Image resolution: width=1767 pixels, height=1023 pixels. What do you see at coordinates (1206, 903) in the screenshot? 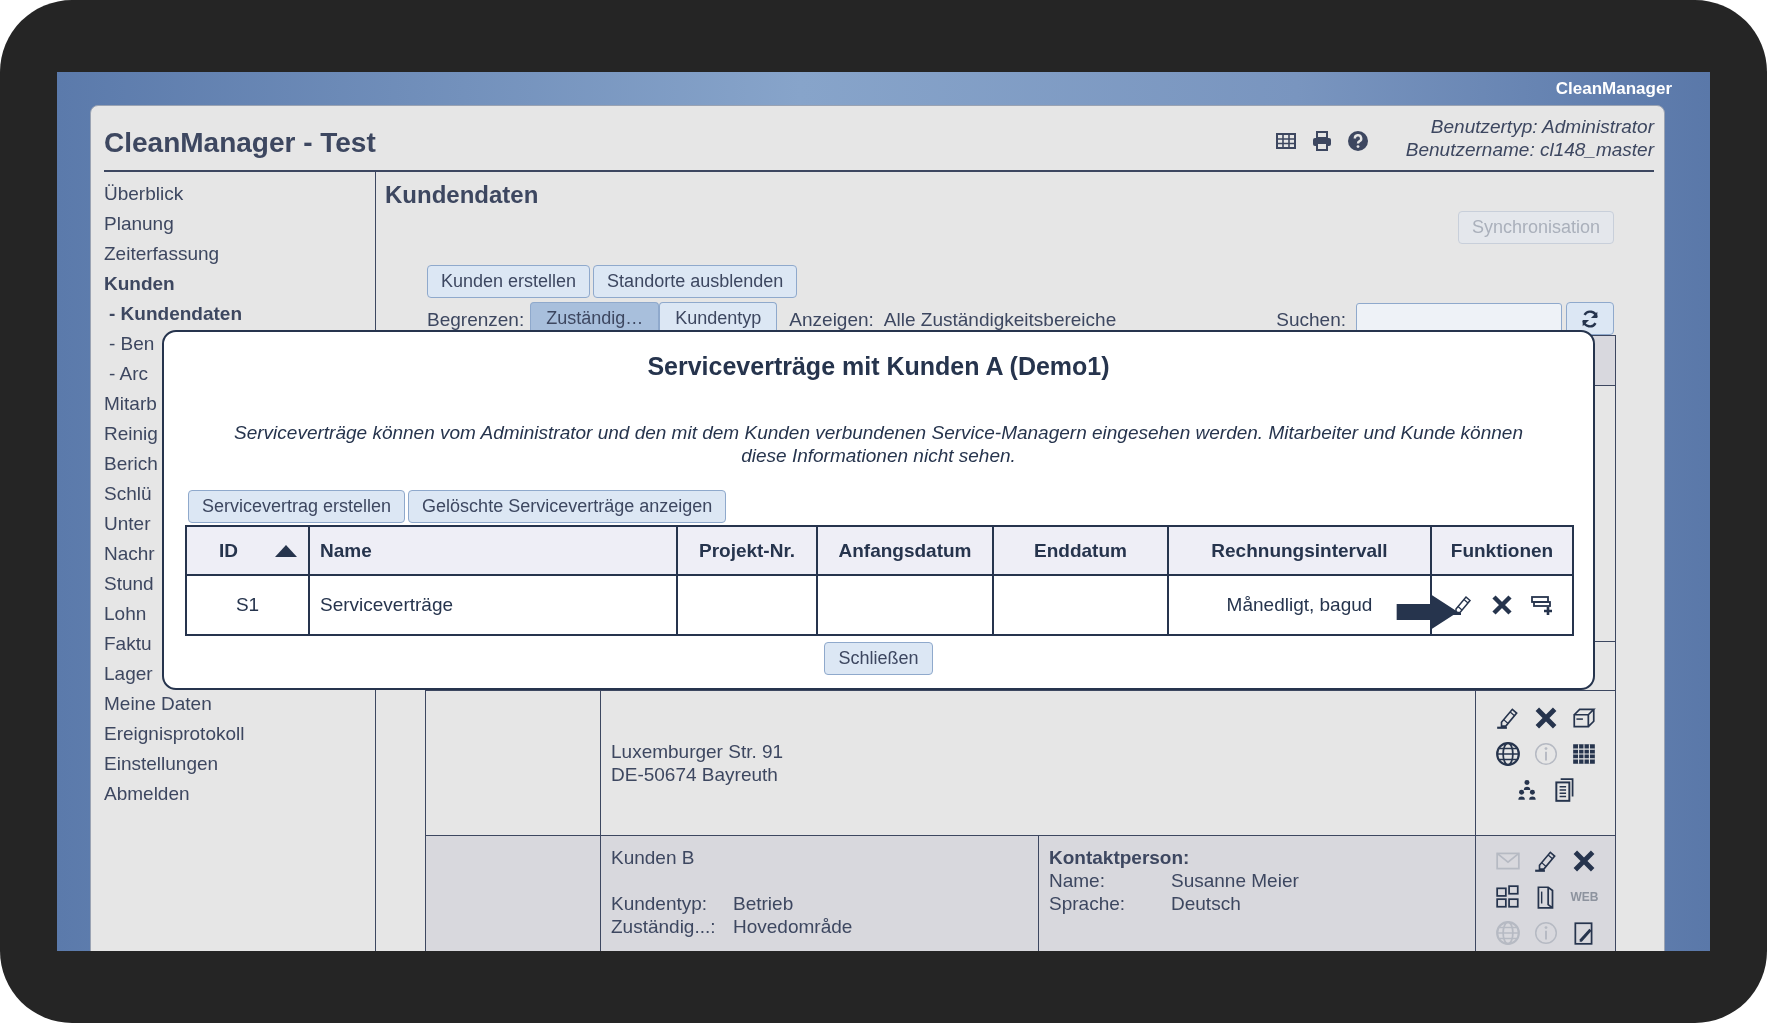
I see `field-value: Deutsch` at bounding box center [1206, 903].